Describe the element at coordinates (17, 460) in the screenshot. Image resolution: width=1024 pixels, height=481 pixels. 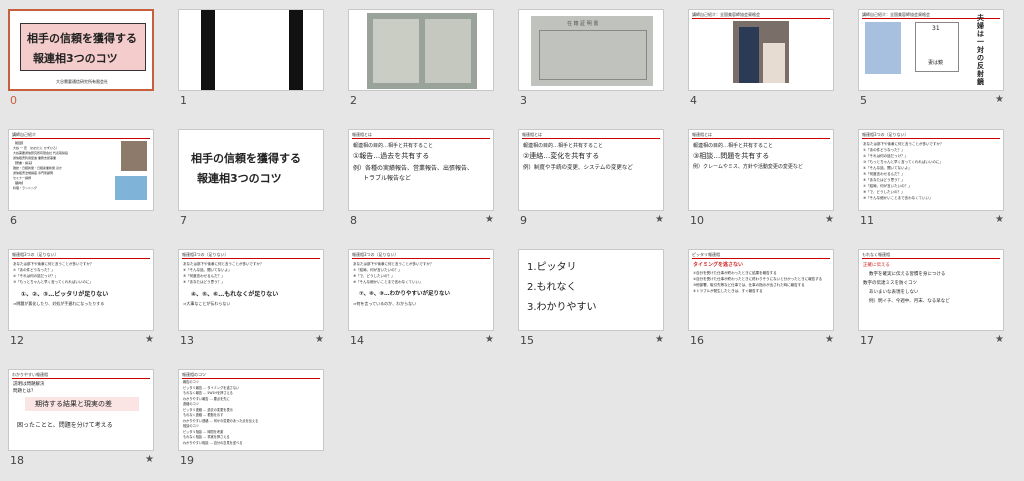
I see `slide-number: 18` at that location.